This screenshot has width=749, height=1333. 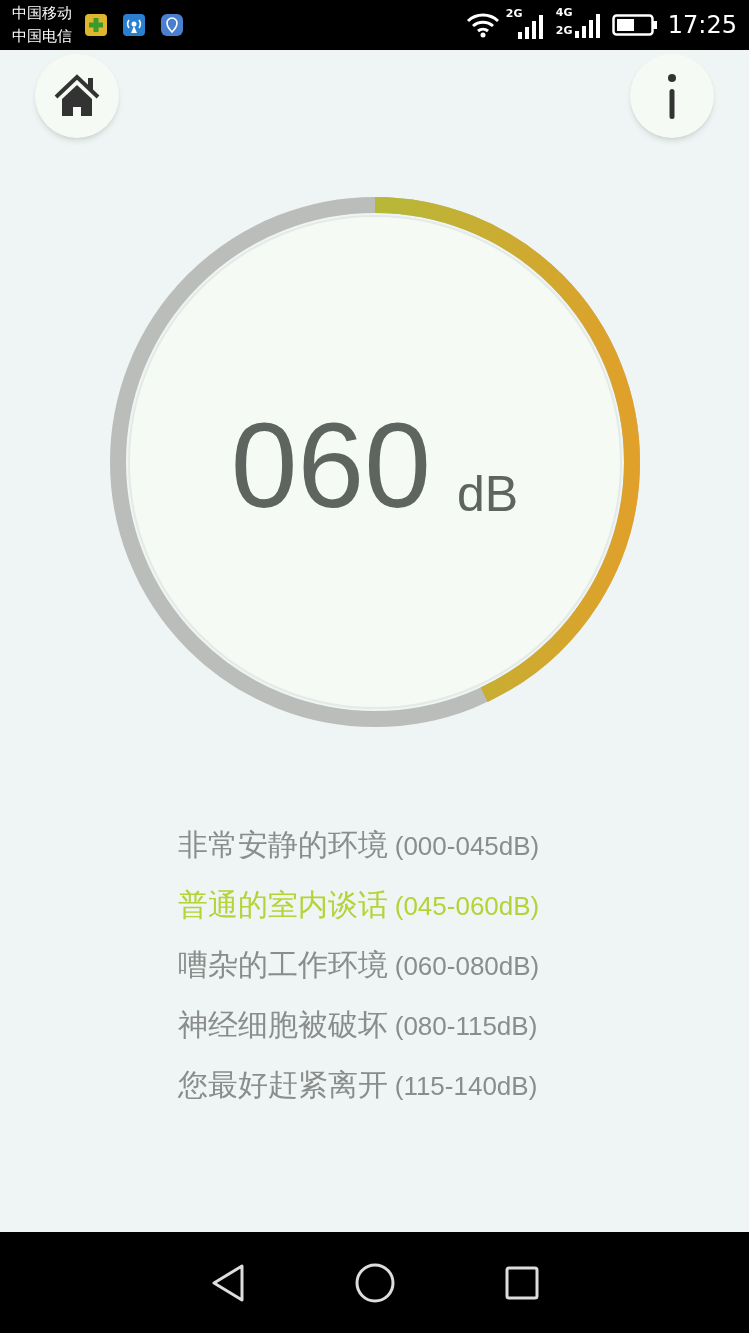 What do you see at coordinates (359, 845) in the screenshot?
I see `noise-range-text: 非常安静的环境 (000-045dB)` at bounding box center [359, 845].